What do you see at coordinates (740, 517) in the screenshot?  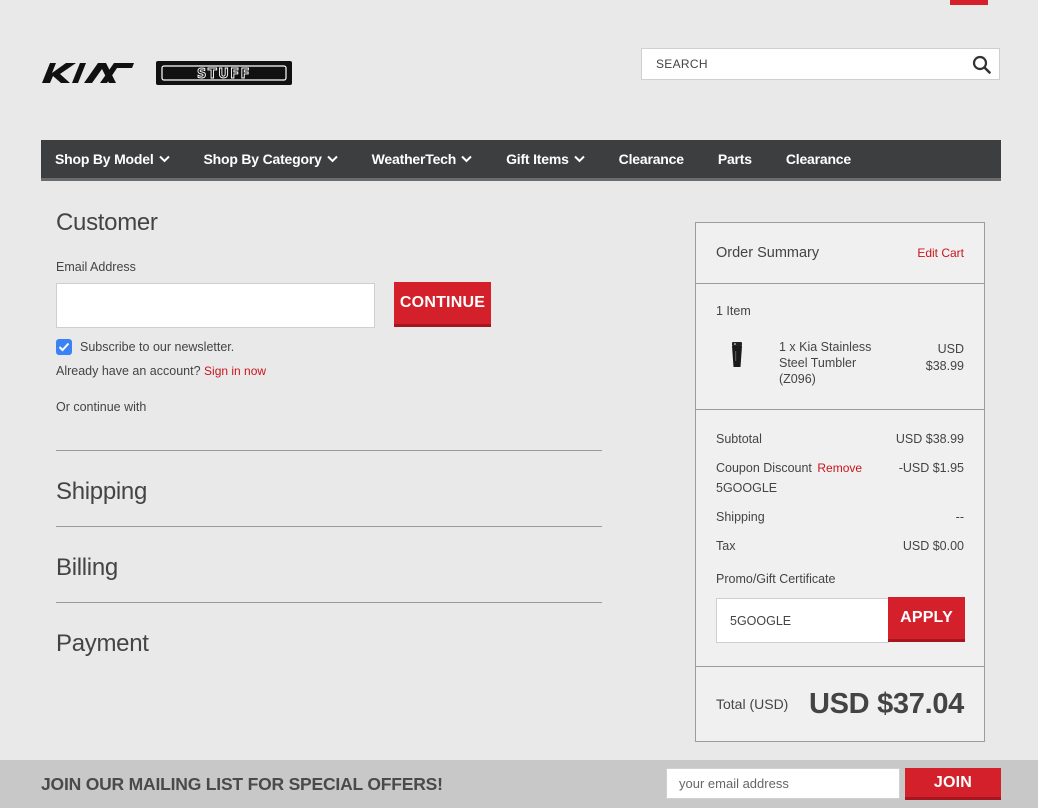 I see `shipping-label: Shipping` at bounding box center [740, 517].